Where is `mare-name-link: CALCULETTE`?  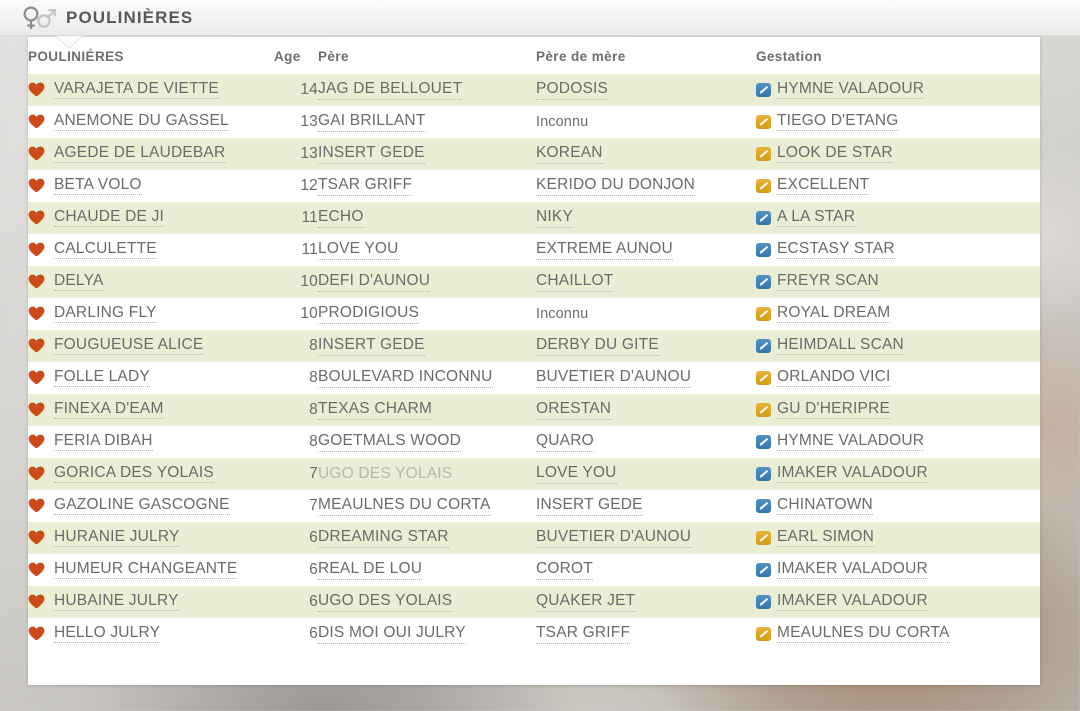 mare-name-link: CALCULETTE is located at coordinates (105, 250).